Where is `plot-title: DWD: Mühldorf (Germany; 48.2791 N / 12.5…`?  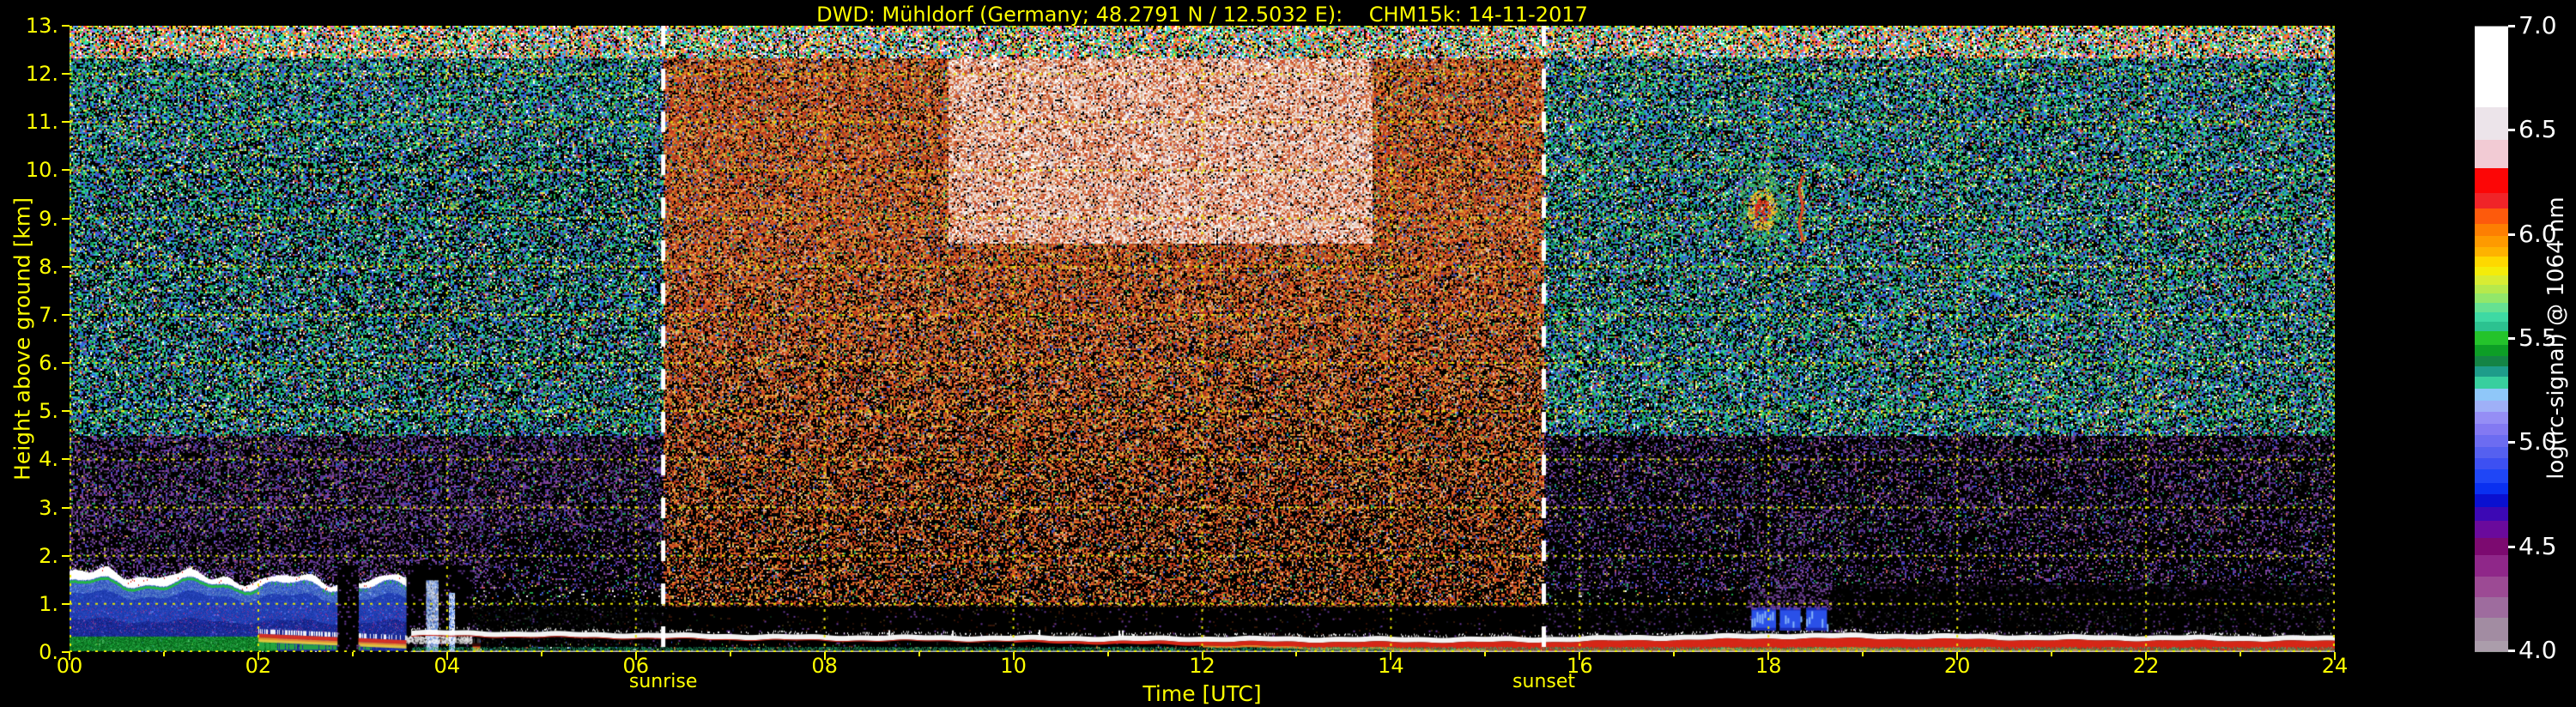
plot-title: DWD: Mühldorf (Germany; 48.2791 N / 12.5… is located at coordinates (1202, 15).